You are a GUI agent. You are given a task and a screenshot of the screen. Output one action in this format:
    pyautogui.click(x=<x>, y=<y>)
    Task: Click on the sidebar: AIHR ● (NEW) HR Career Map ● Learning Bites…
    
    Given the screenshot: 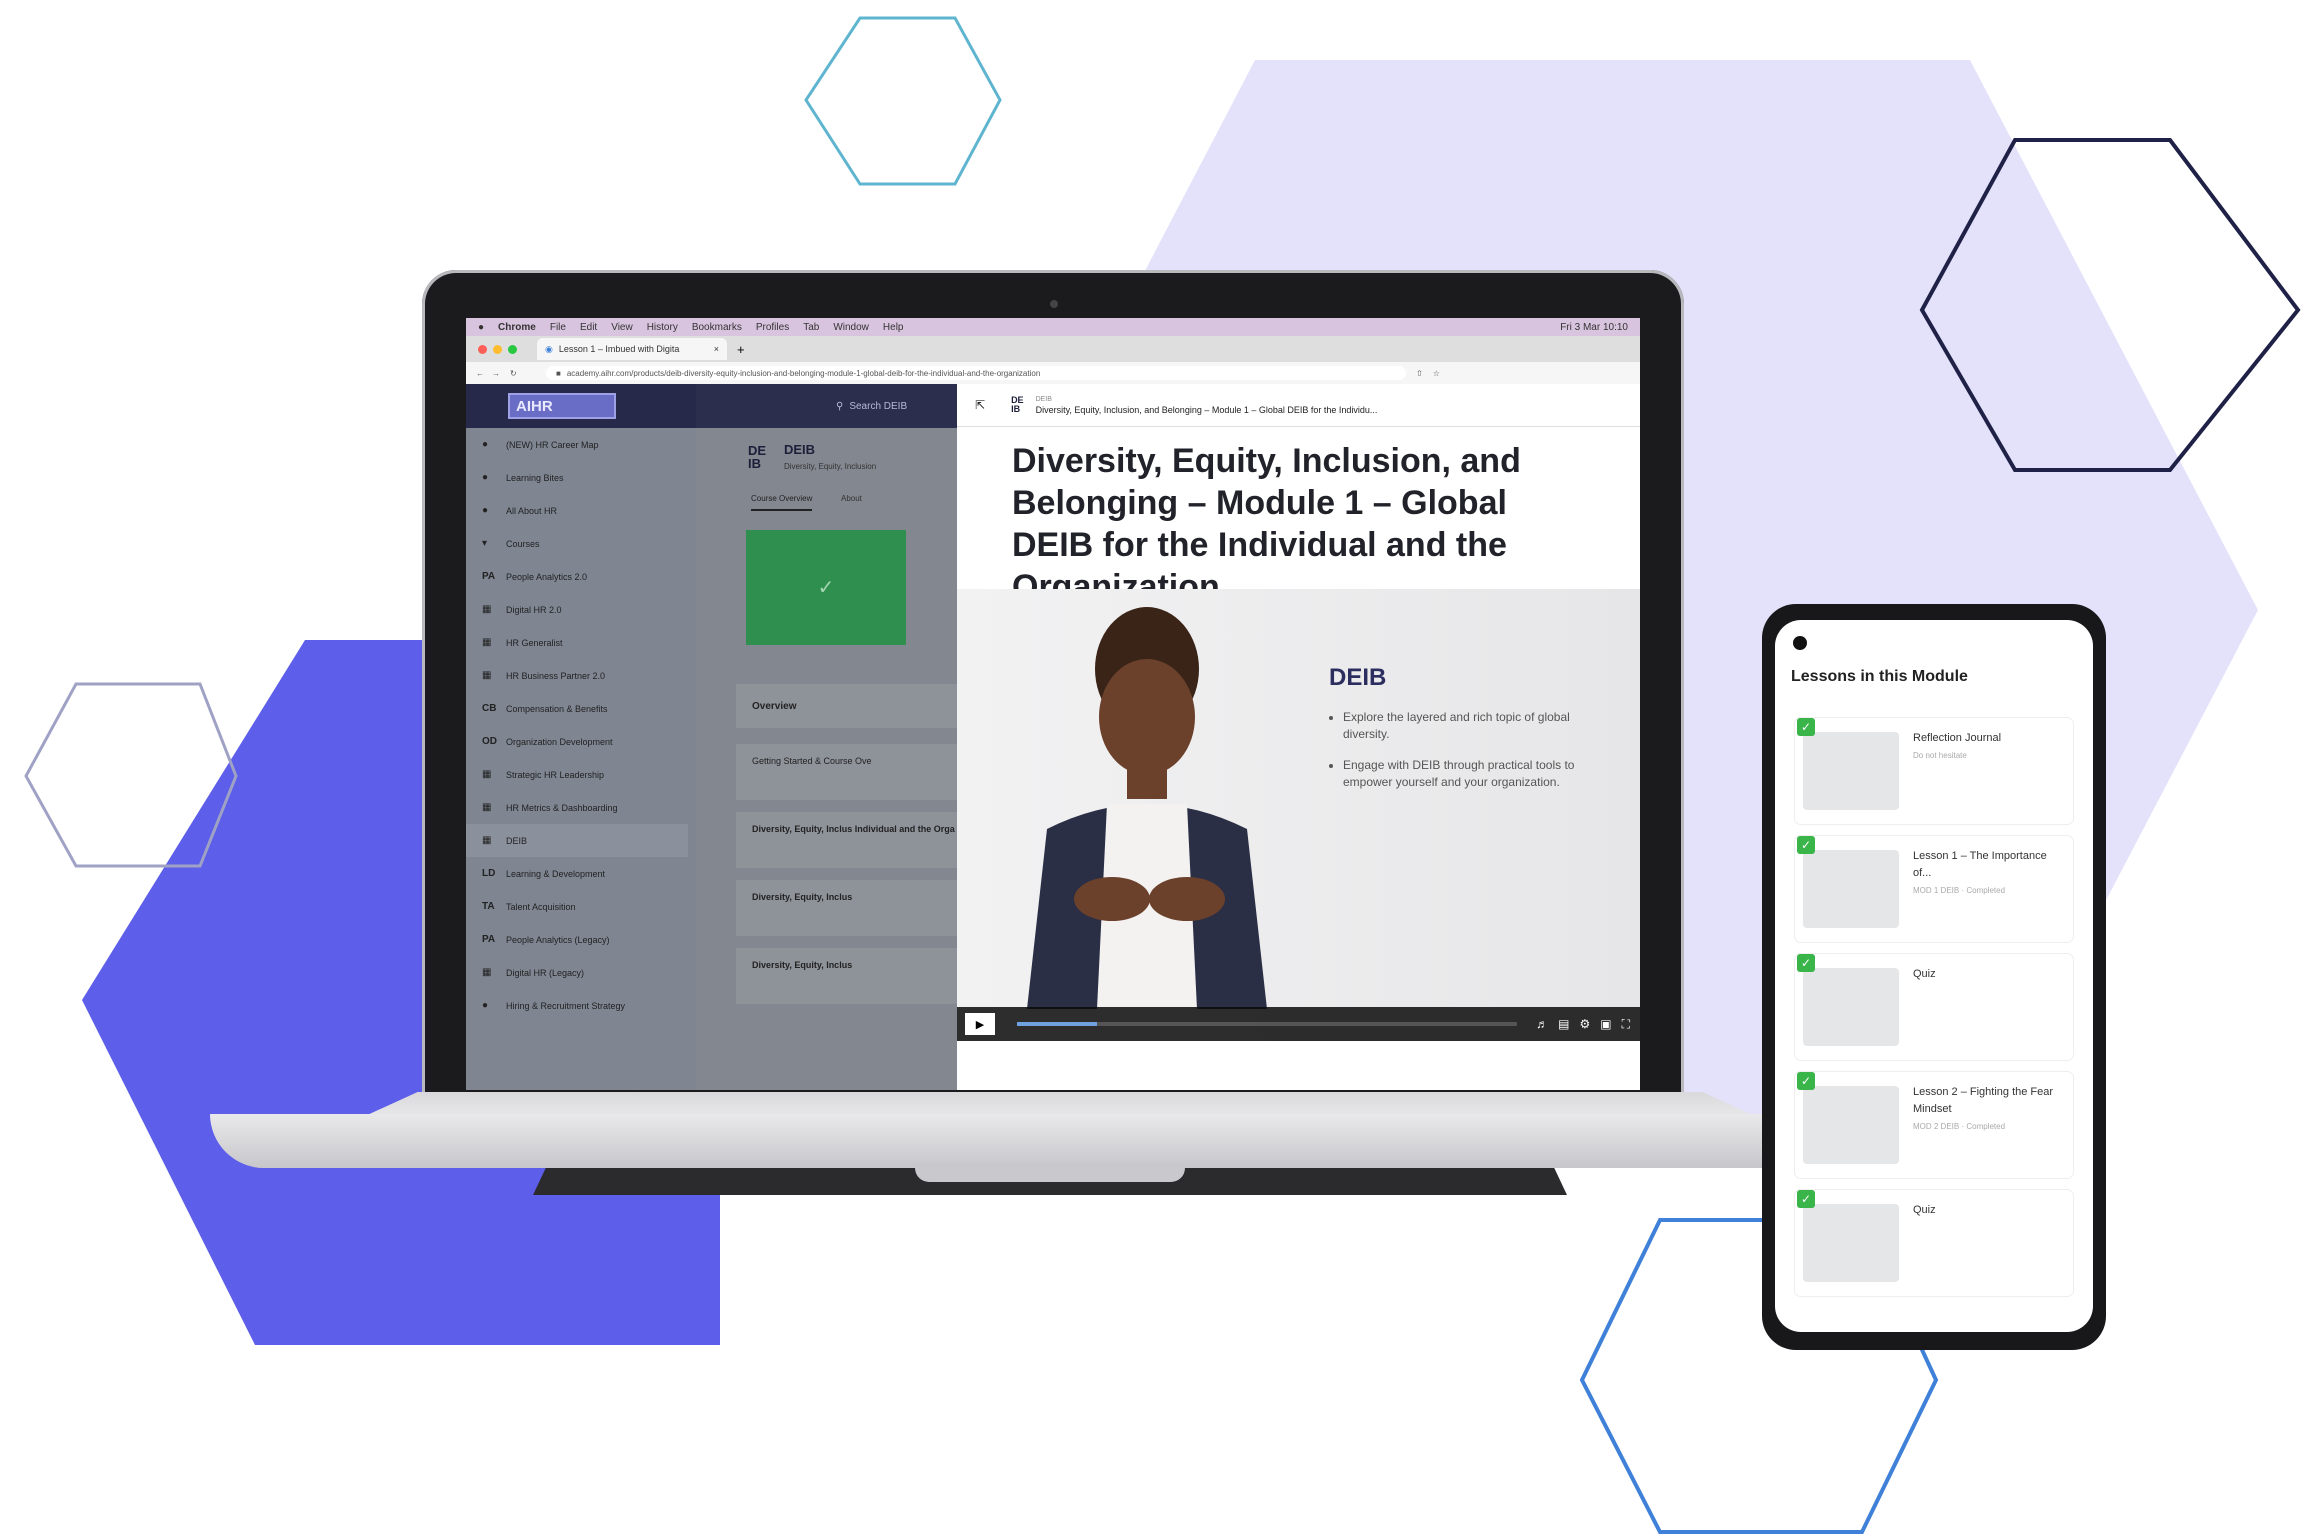 What is the action you would take?
    pyautogui.click(x=581, y=737)
    